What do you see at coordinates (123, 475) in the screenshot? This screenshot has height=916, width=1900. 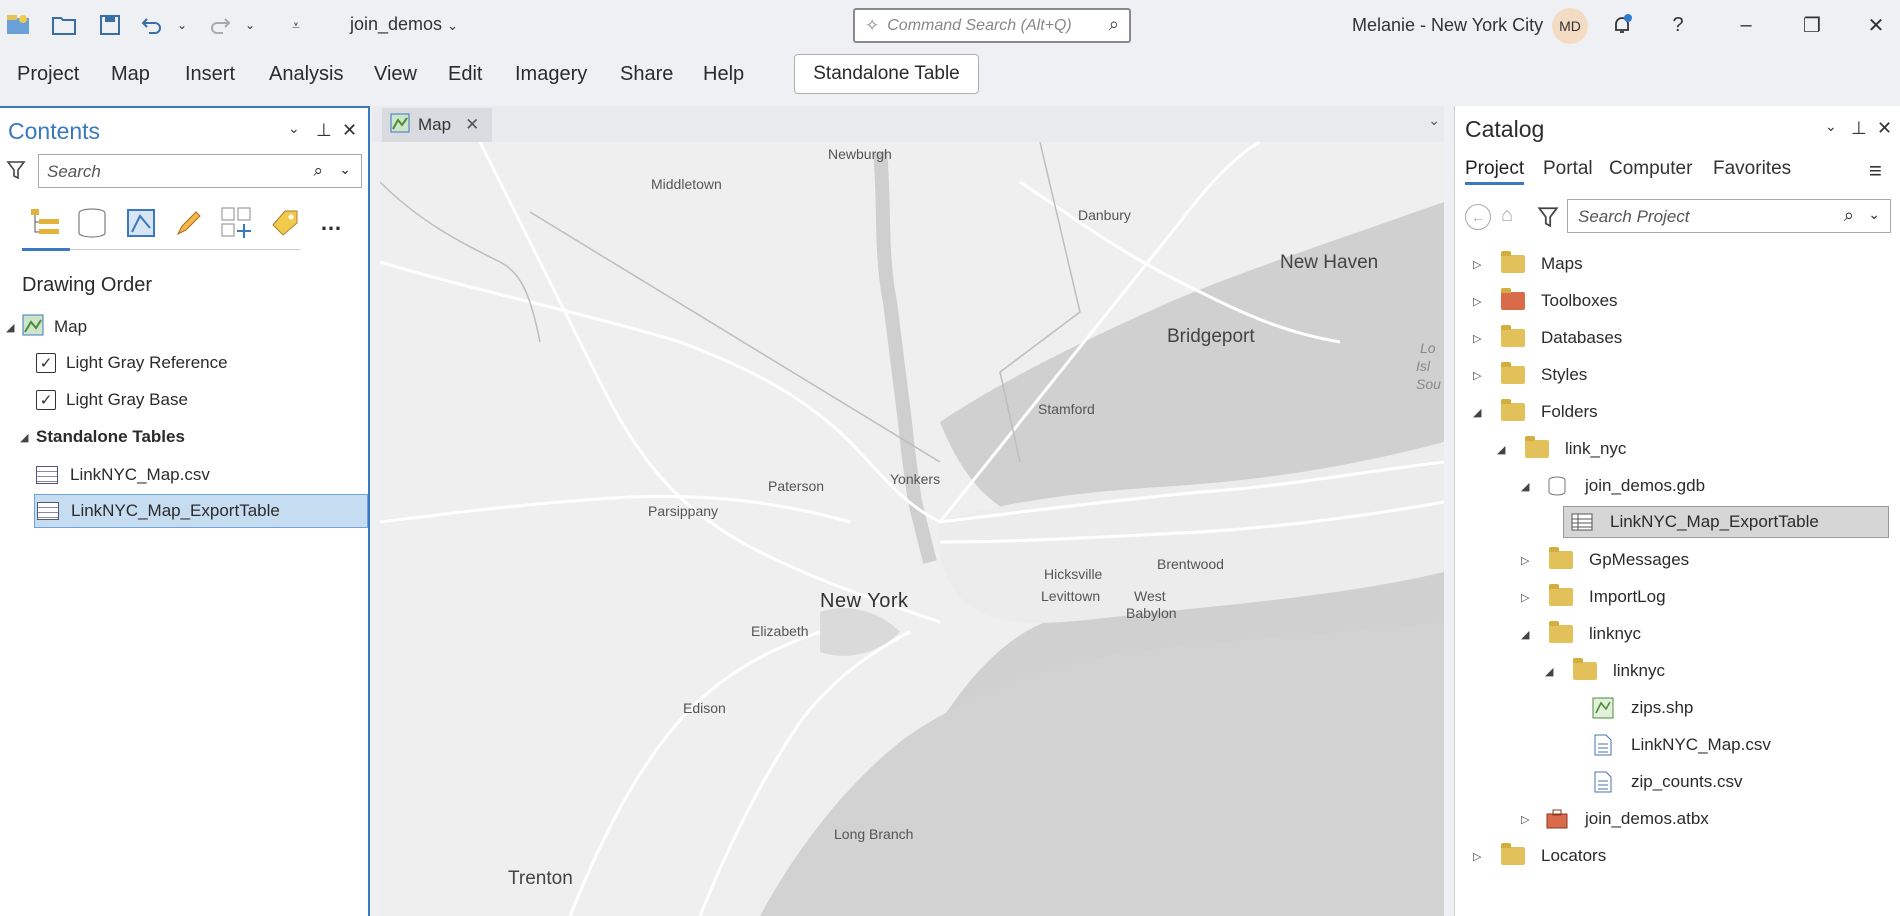 I see `table-linknyc-map-csv: LinkNYC_Map.csv` at bounding box center [123, 475].